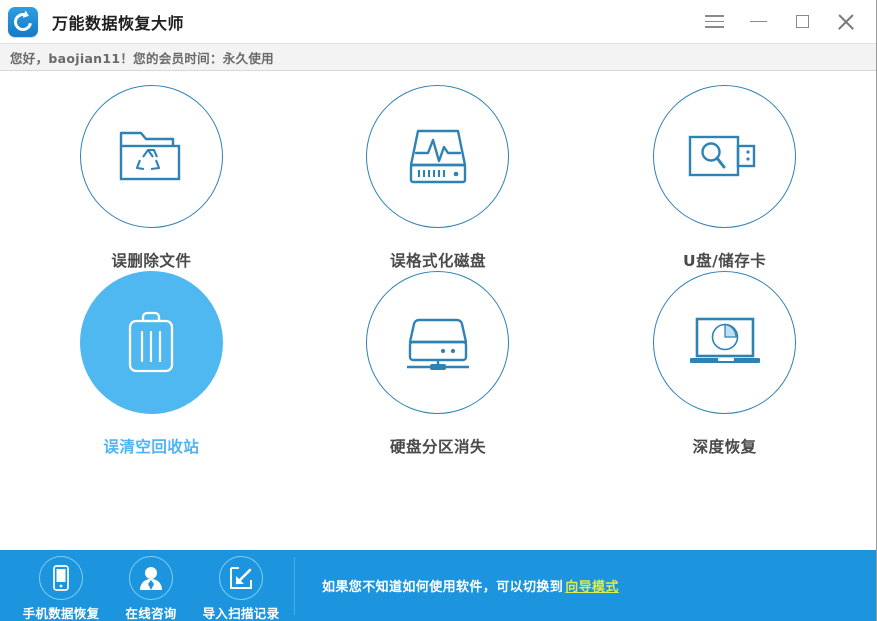  I want to click on bottom-action-mobile-recovery: 手机数据恢复, so click(61, 585).